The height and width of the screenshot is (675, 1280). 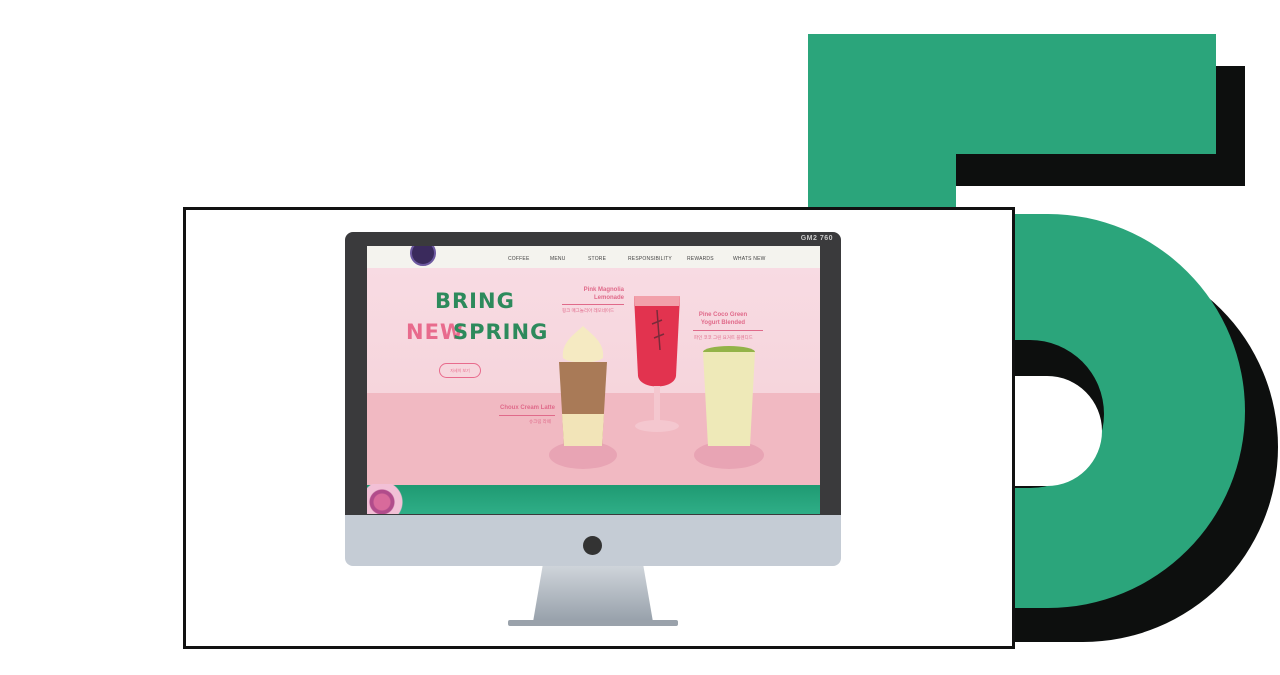 What do you see at coordinates (816, 238) in the screenshot?
I see `monitor-brand: GM2 760` at bounding box center [816, 238].